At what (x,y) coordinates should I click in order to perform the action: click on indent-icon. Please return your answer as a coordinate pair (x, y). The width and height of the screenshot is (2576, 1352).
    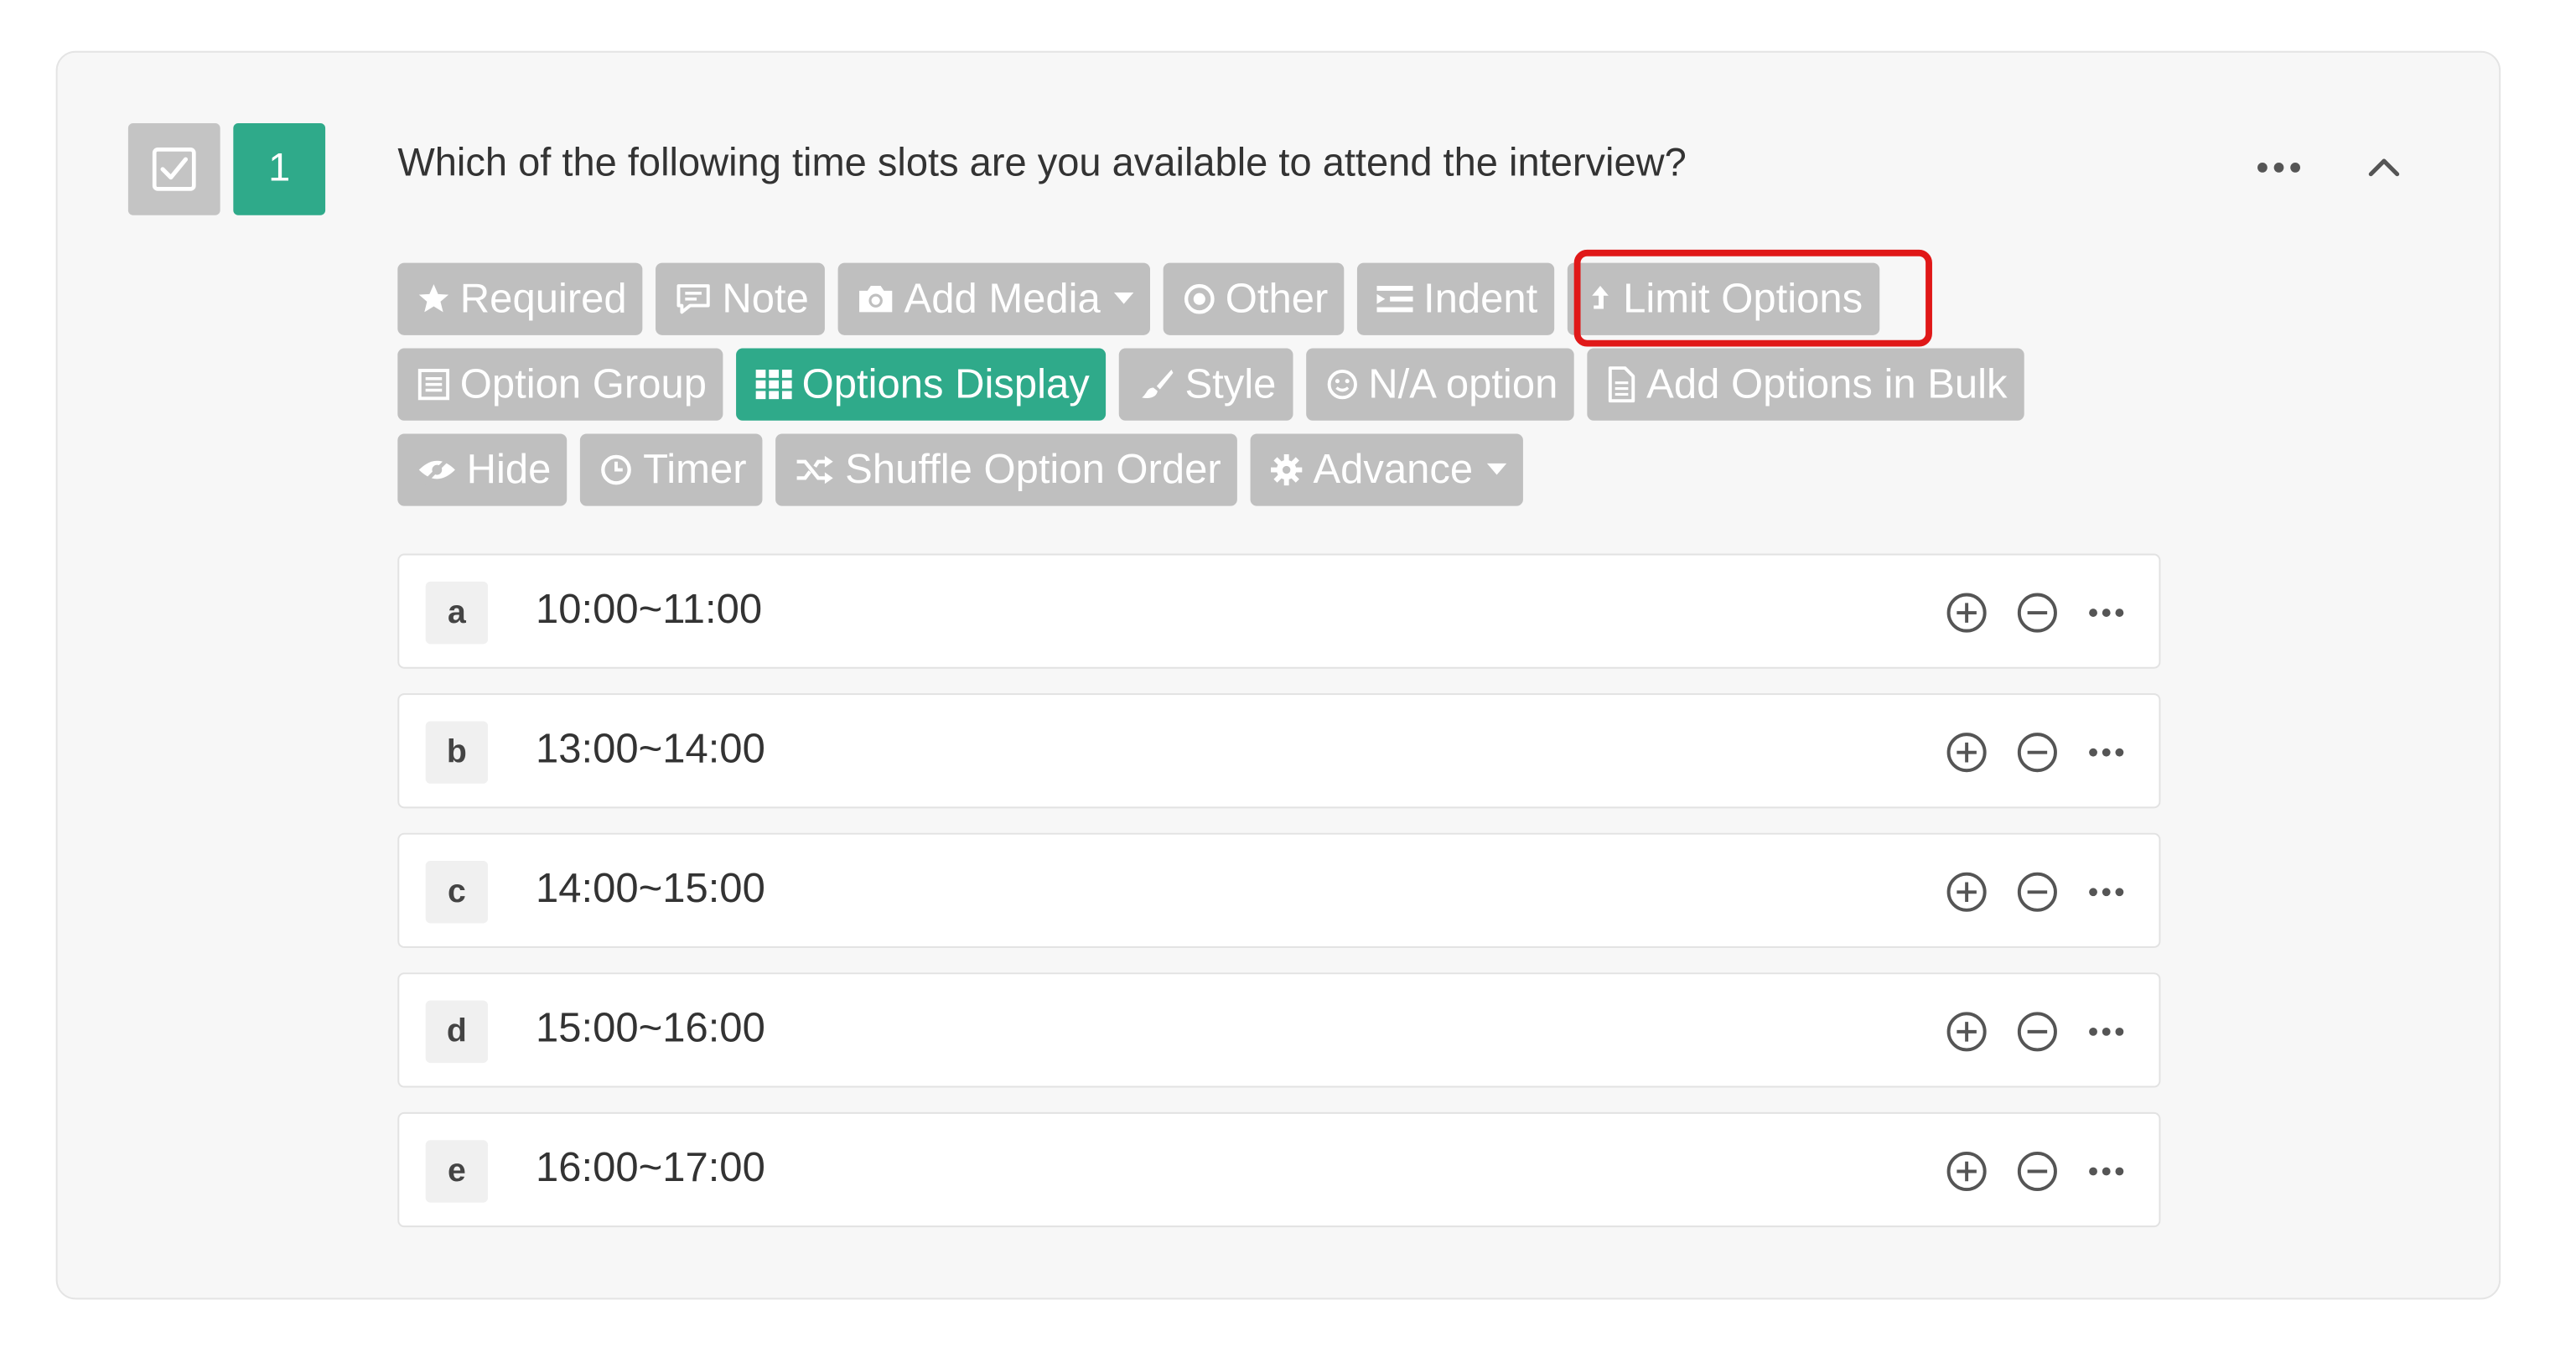
    Looking at the image, I should click on (1395, 299).